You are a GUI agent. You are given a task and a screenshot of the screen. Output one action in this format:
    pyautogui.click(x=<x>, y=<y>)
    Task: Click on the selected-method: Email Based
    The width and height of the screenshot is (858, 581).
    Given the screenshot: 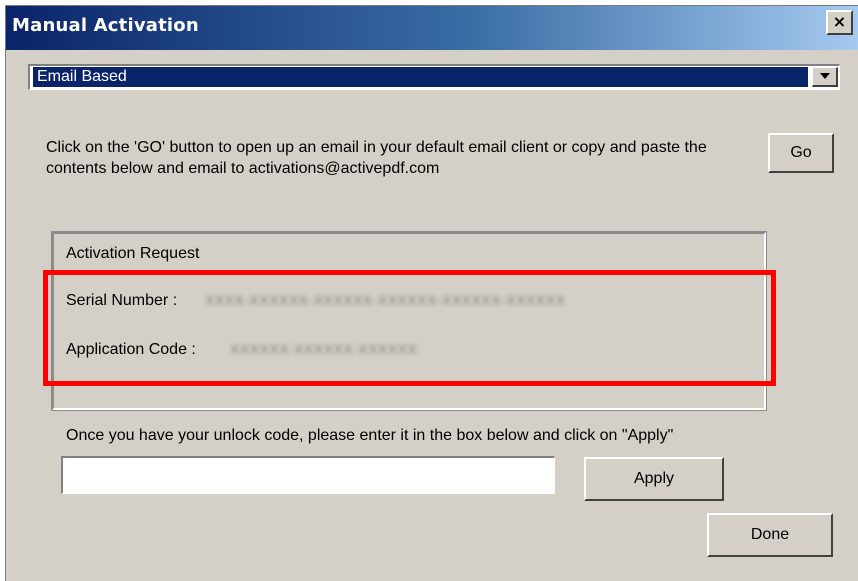 What is the action you would take?
    pyautogui.click(x=420, y=77)
    